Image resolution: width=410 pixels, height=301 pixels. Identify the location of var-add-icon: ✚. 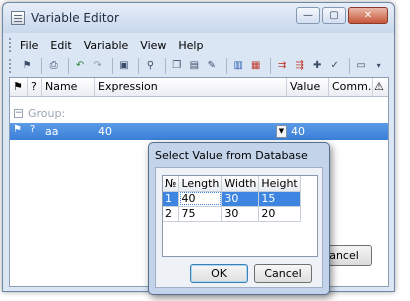
(317, 66).